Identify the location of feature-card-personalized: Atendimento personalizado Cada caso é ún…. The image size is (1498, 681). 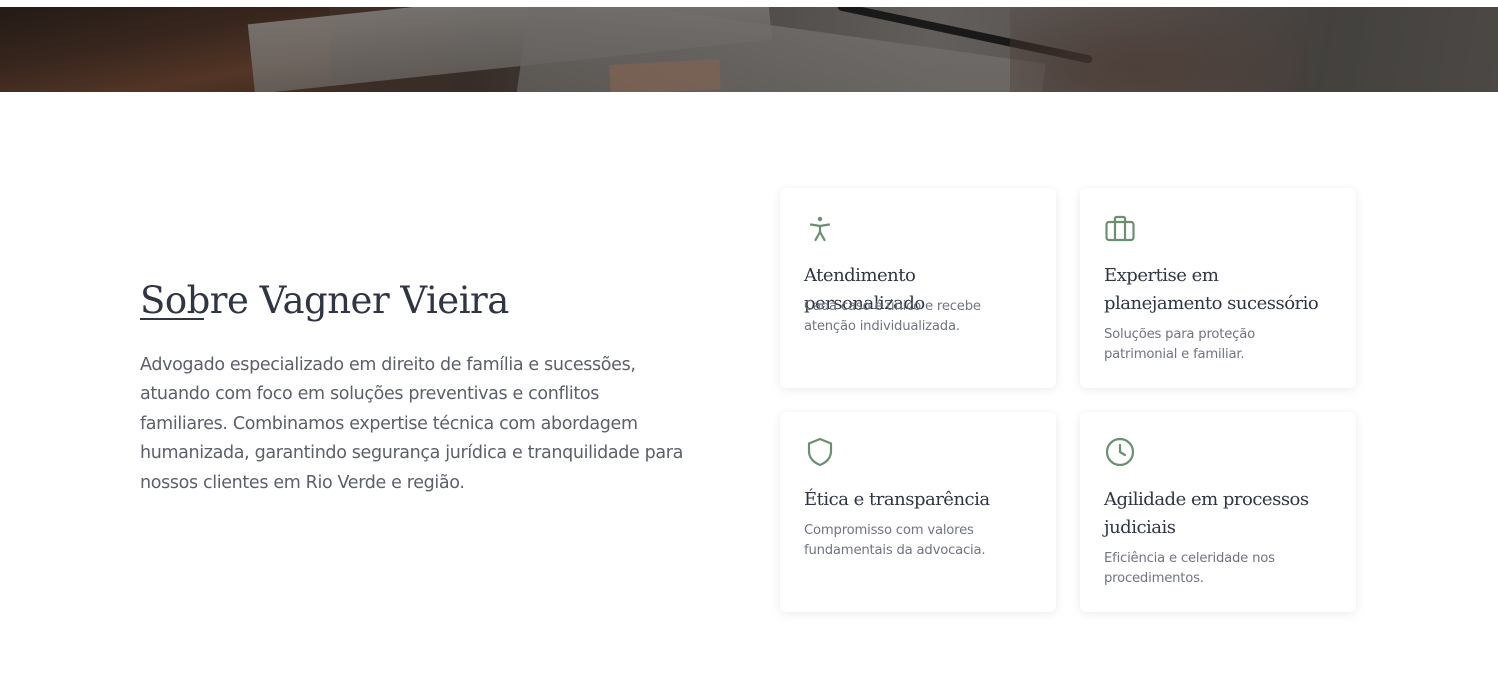
(918, 288).